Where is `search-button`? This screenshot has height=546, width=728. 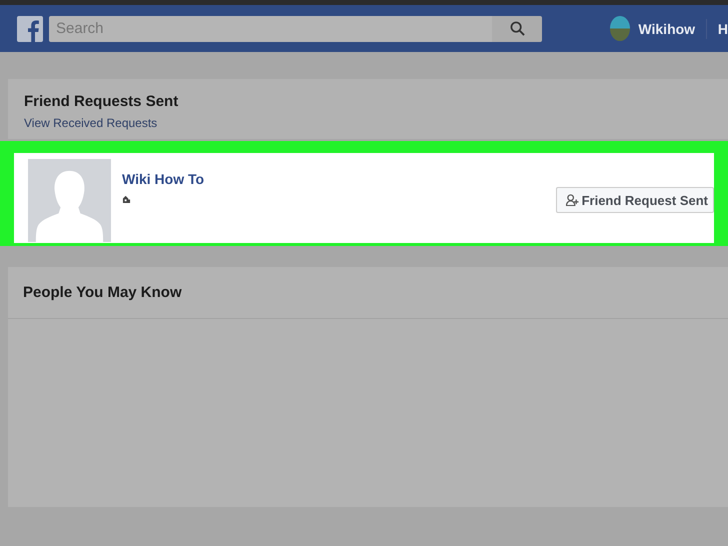 search-button is located at coordinates (517, 29).